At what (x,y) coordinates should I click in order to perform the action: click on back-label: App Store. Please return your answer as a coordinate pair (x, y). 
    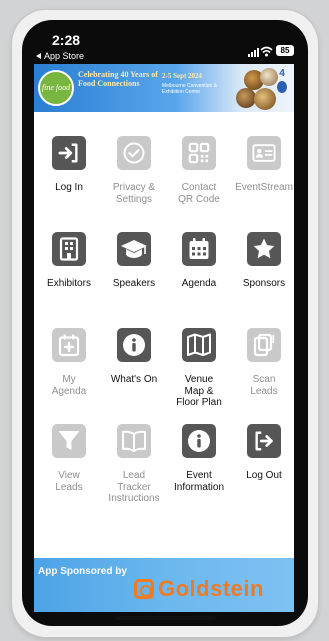
    Looking at the image, I should click on (64, 56).